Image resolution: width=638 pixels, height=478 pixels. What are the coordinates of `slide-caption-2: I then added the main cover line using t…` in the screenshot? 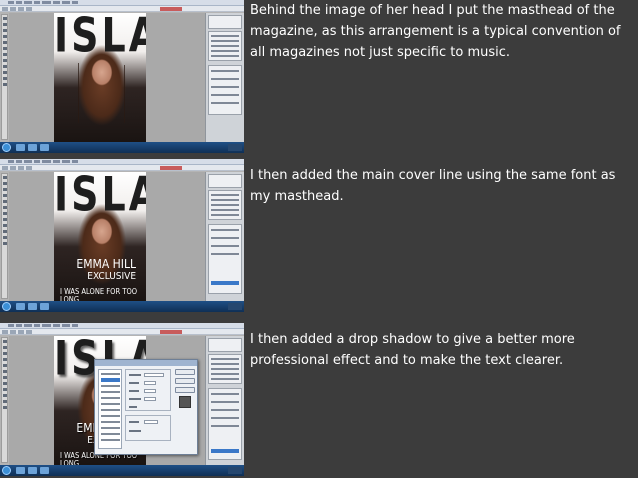 It's located at (433, 186).